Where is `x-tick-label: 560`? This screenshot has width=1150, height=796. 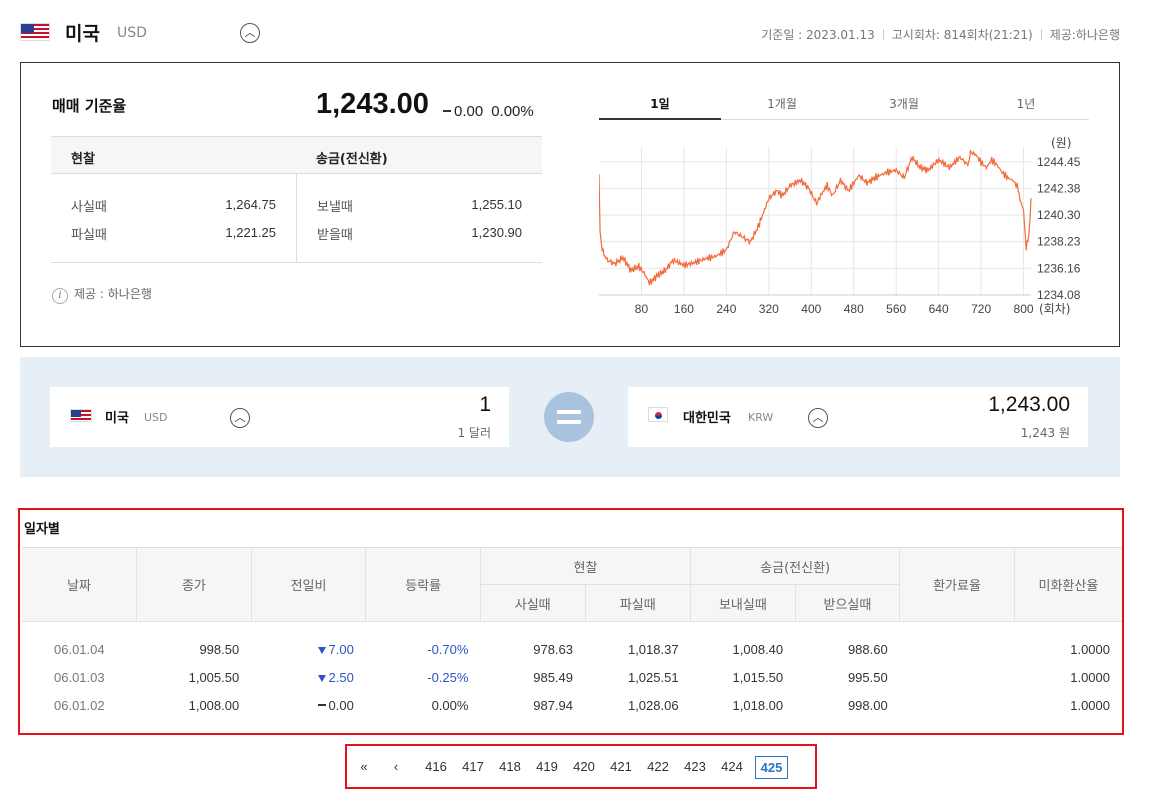 x-tick-label: 560 is located at coordinates (896, 309).